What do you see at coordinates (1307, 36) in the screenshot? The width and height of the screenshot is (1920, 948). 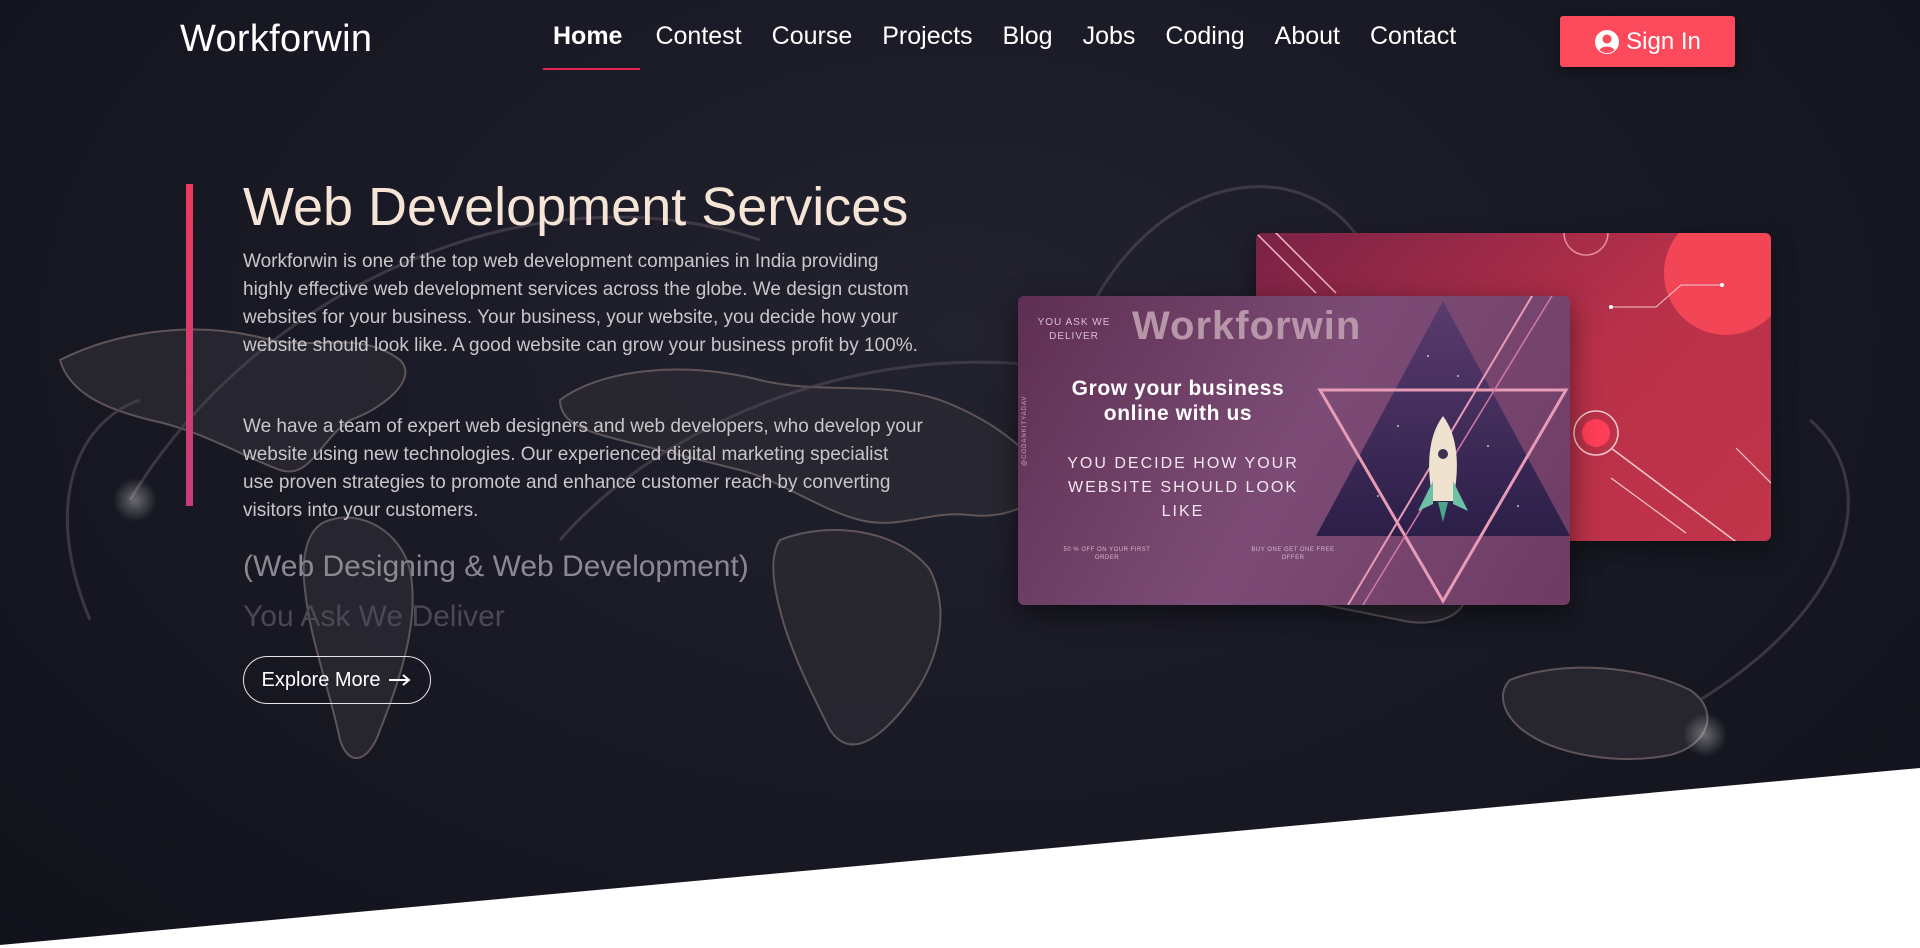 I see `nav-item-about: About` at bounding box center [1307, 36].